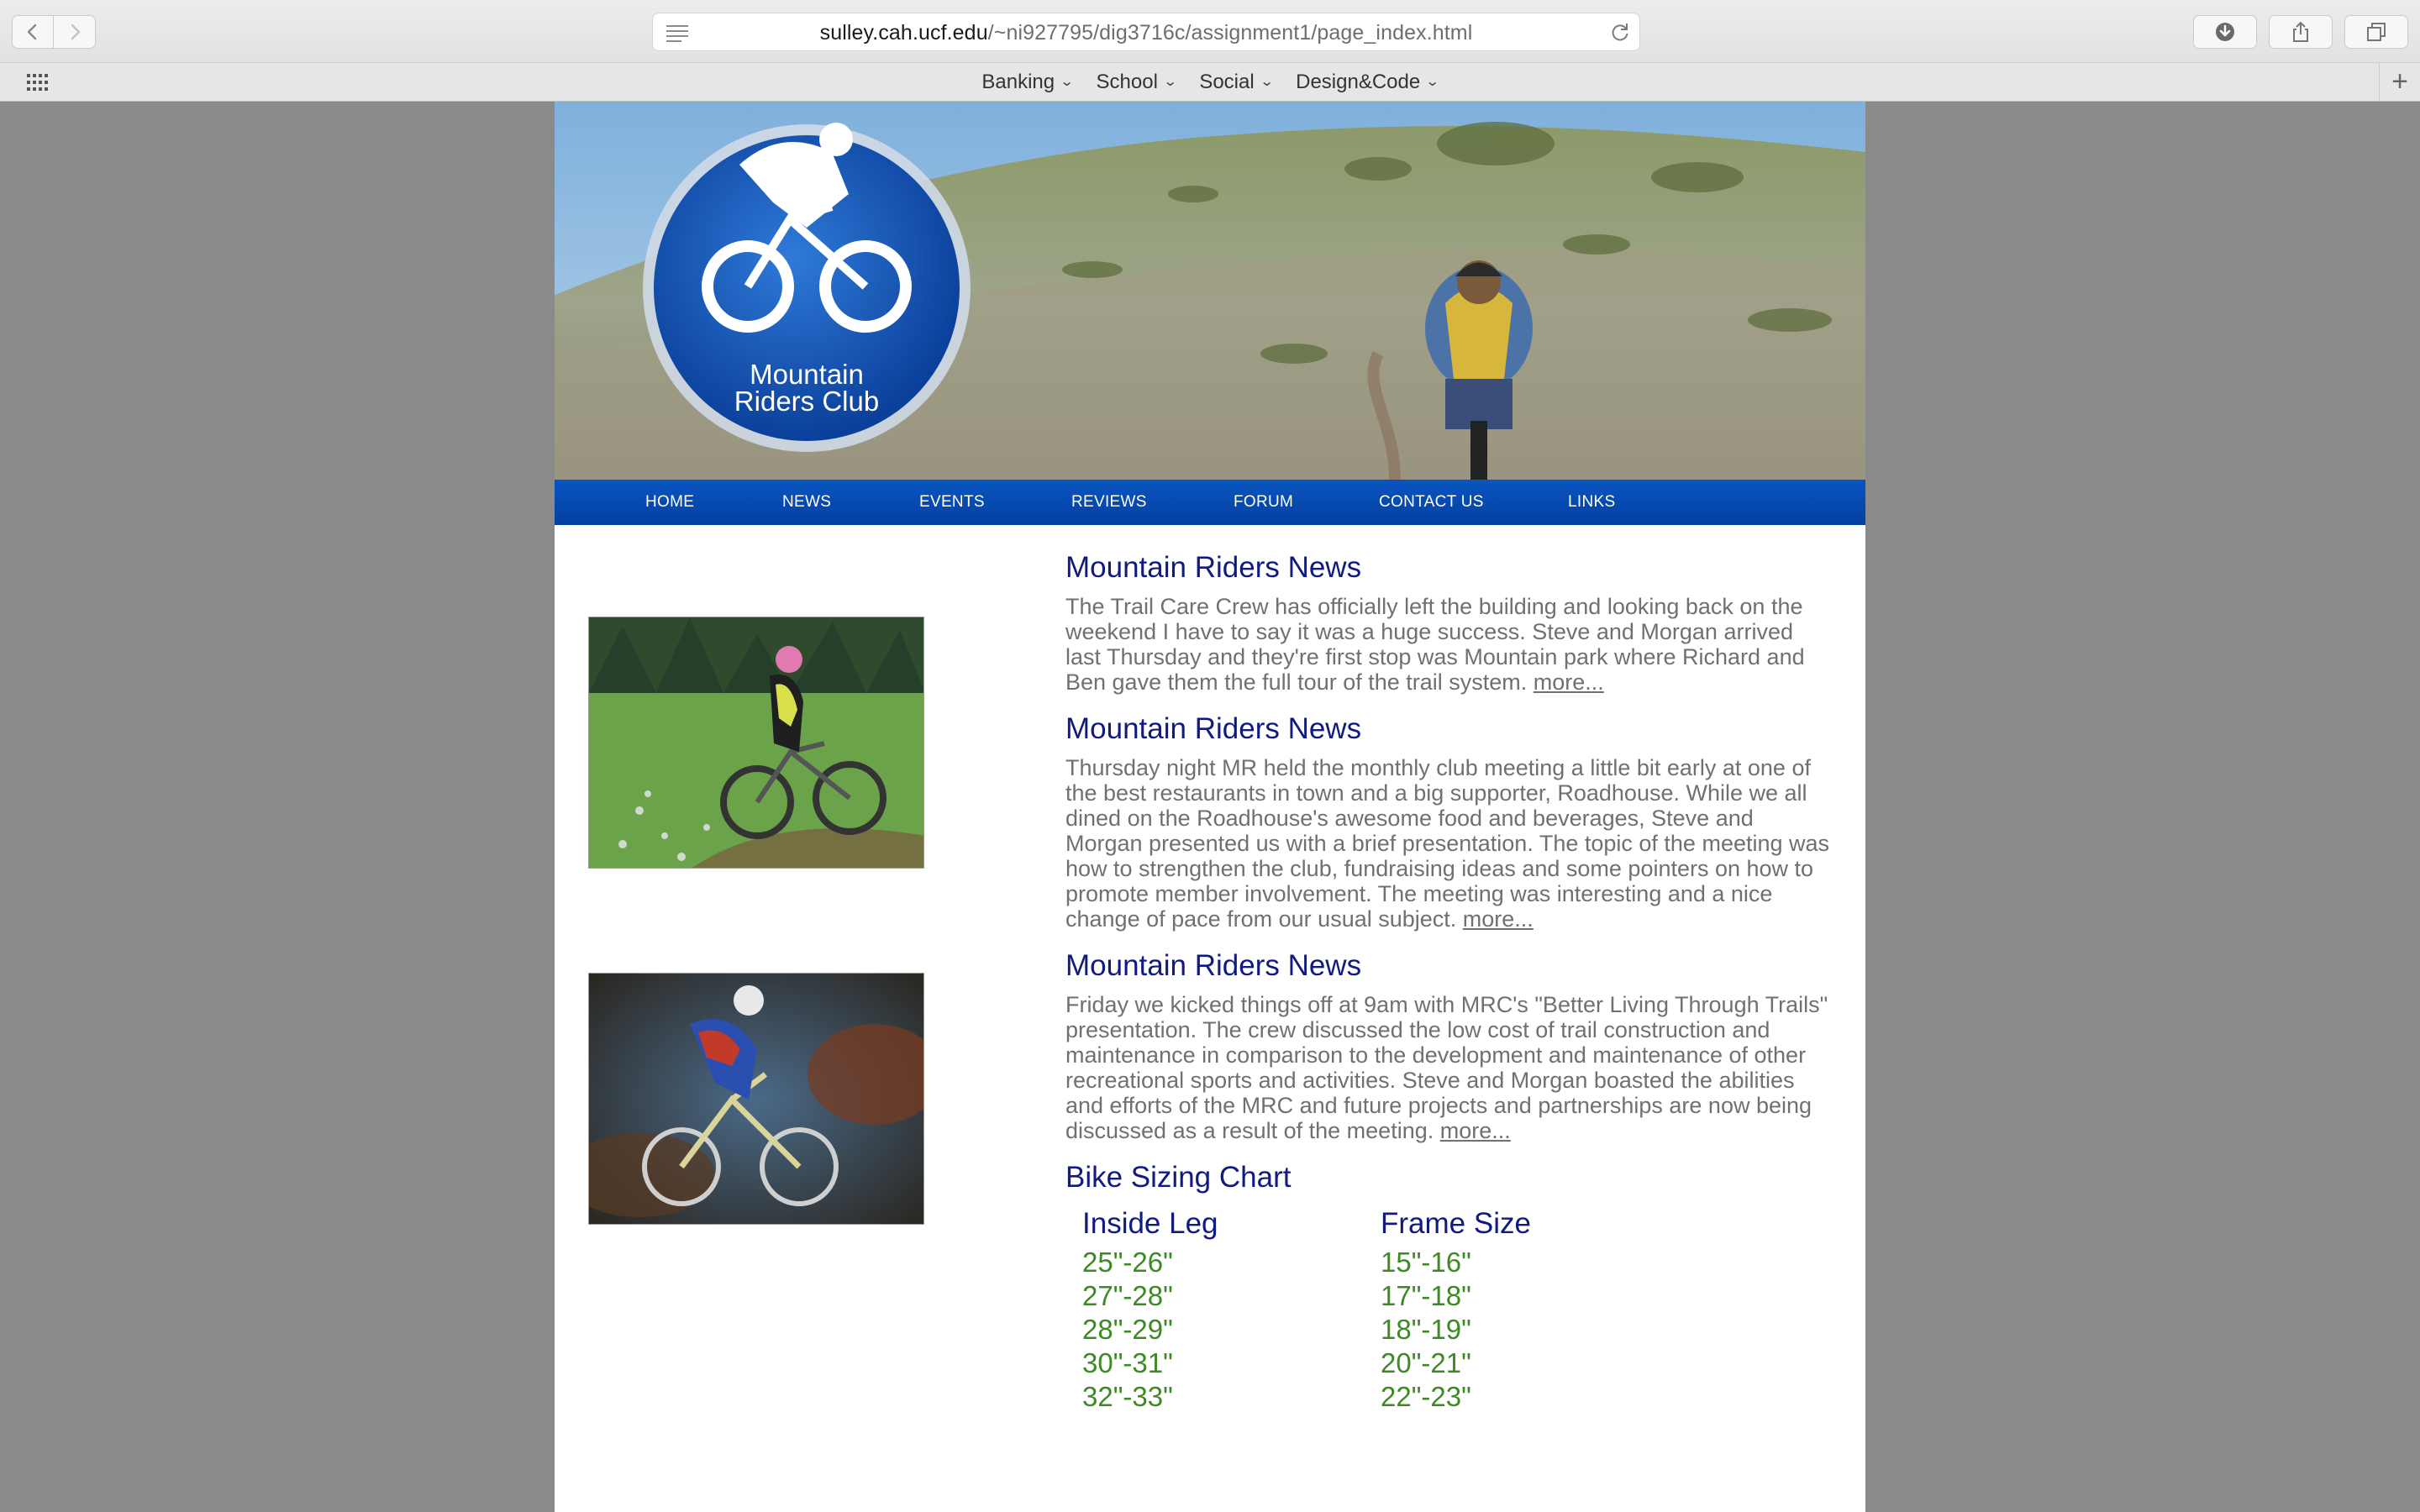 This screenshot has width=2420, height=1512. What do you see at coordinates (1426, 1262) in the screenshot?
I see `frame-size-cell: 15"-16"` at bounding box center [1426, 1262].